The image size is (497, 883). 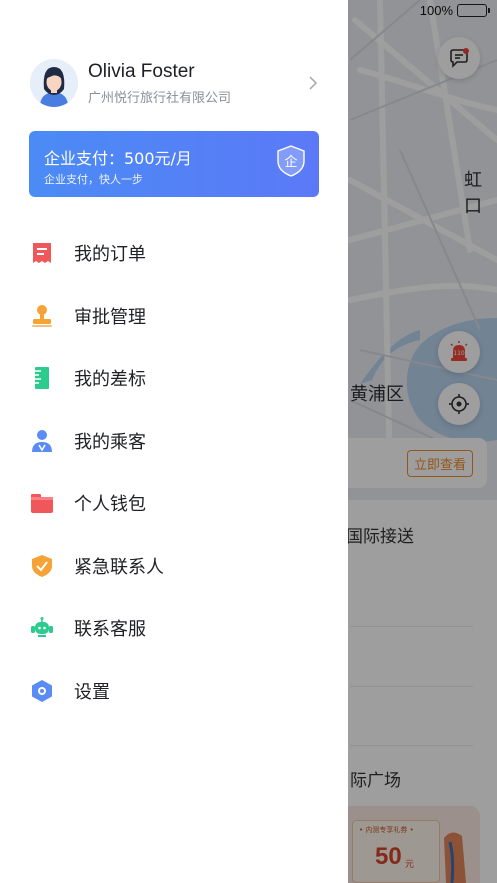 I want to click on pay-card-title: 企业支付：500元/月, so click(x=118, y=158).